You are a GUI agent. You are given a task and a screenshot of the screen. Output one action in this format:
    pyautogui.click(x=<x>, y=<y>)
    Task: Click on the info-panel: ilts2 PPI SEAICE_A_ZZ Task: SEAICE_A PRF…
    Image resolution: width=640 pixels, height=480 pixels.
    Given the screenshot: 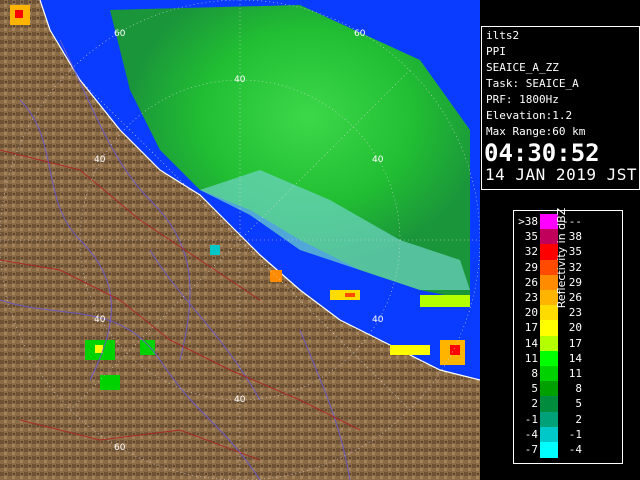 What is the action you would take?
    pyautogui.click(x=560, y=108)
    